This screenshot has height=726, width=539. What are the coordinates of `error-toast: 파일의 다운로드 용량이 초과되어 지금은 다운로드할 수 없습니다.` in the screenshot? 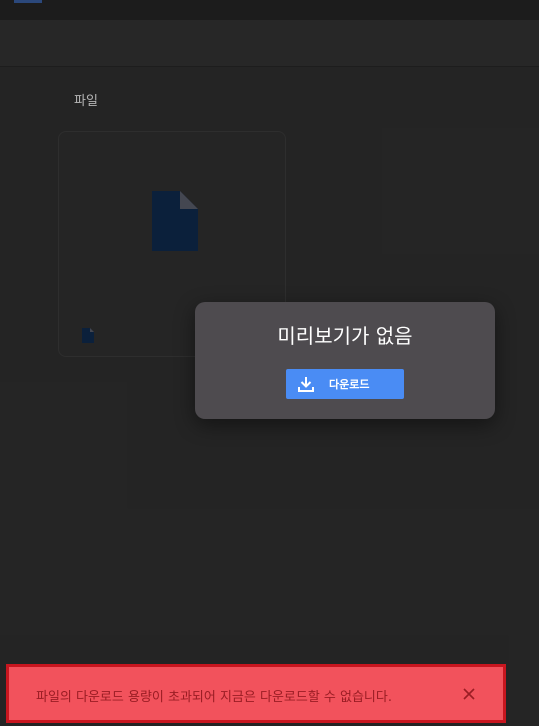 It's located at (256, 693).